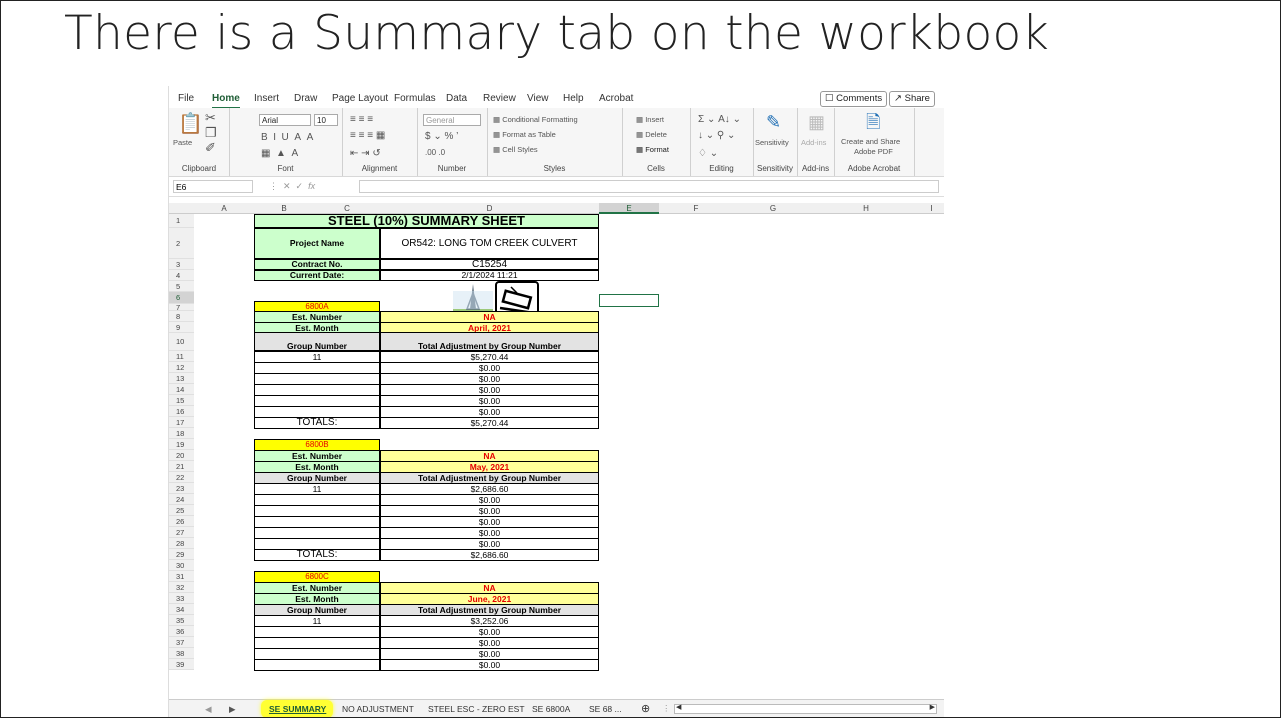 Image resolution: width=1284 pixels, height=721 pixels. Describe the element at coordinates (365, 153) in the screenshot. I see `indent-buttons: ⇤ ⇥ ↺` at that location.